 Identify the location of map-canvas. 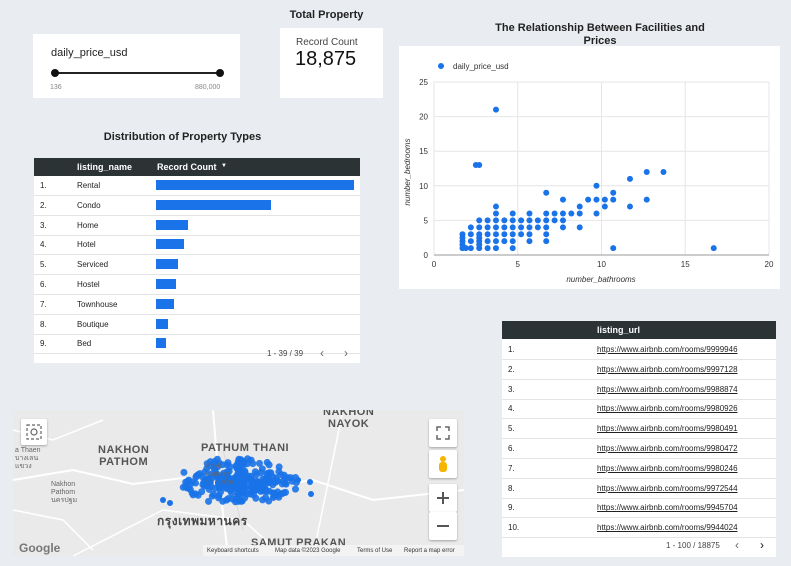
(238, 483).